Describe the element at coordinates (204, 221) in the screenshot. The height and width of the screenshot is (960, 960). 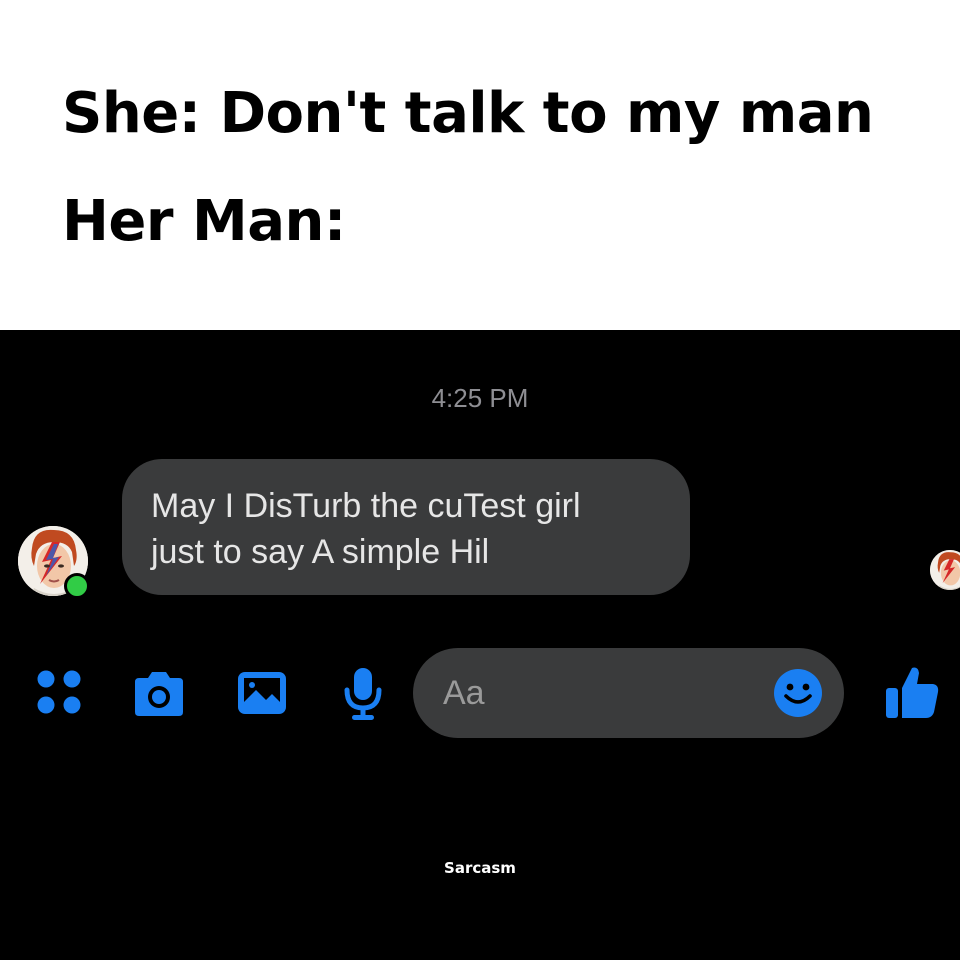
I see `caption-line-2: Her Man:` at that location.